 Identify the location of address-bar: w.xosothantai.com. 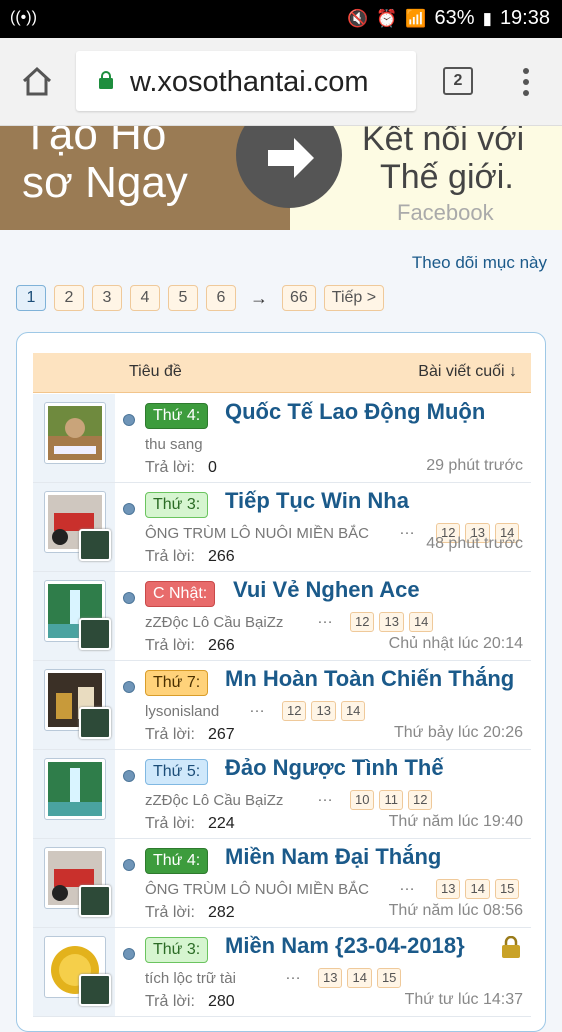
(246, 81).